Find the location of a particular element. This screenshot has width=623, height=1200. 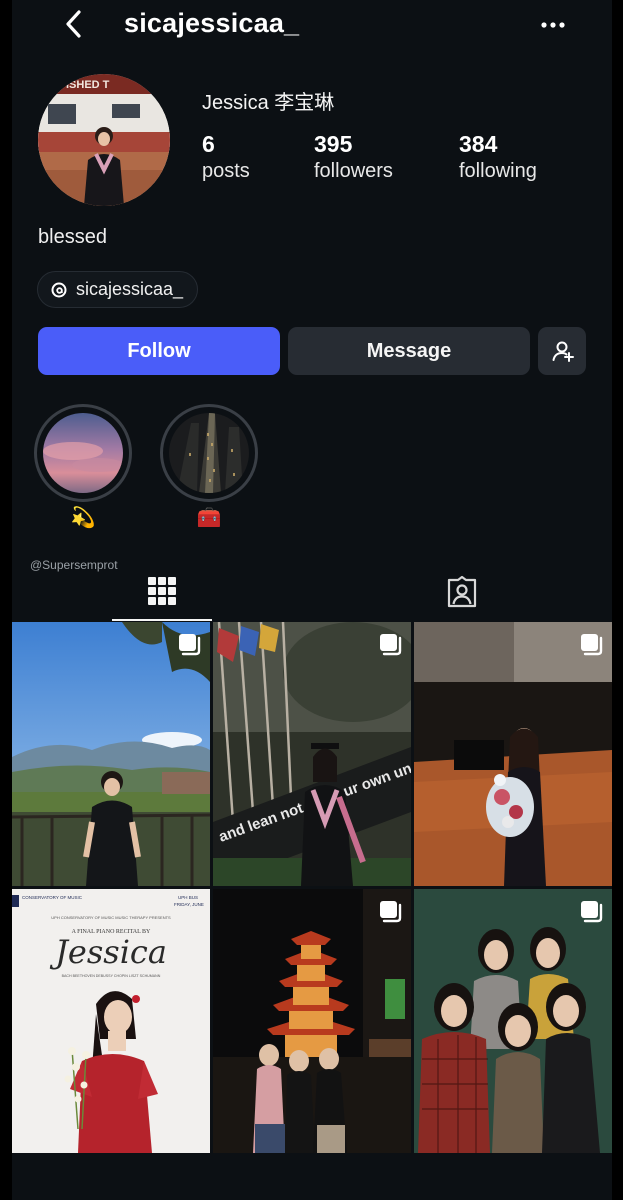

top-bar: sicajessicaa_ is located at coordinates (312, 26).